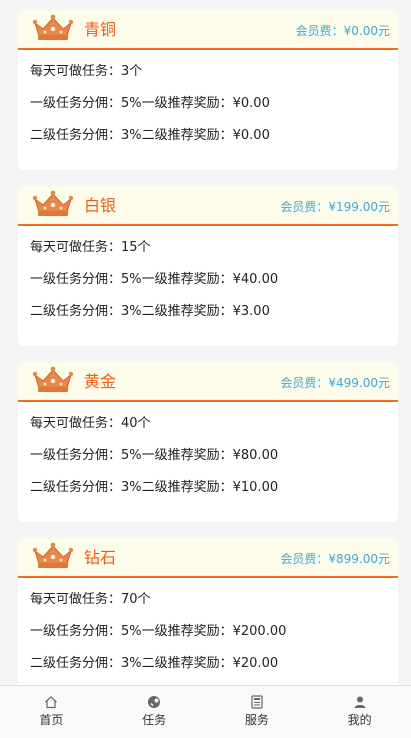 The image size is (411, 738). Describe the element at coordinates (154, 702) in the screenshot. I see `task-icon` at that location.